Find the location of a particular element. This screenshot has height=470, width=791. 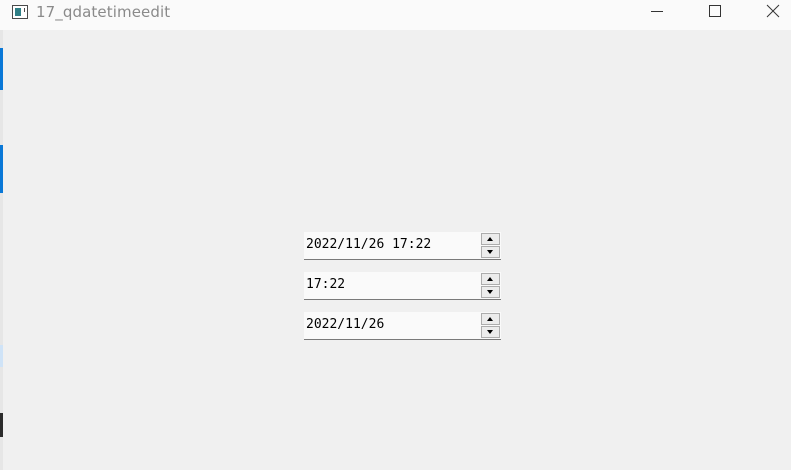

close-icon is located at coordinates (773, 11).